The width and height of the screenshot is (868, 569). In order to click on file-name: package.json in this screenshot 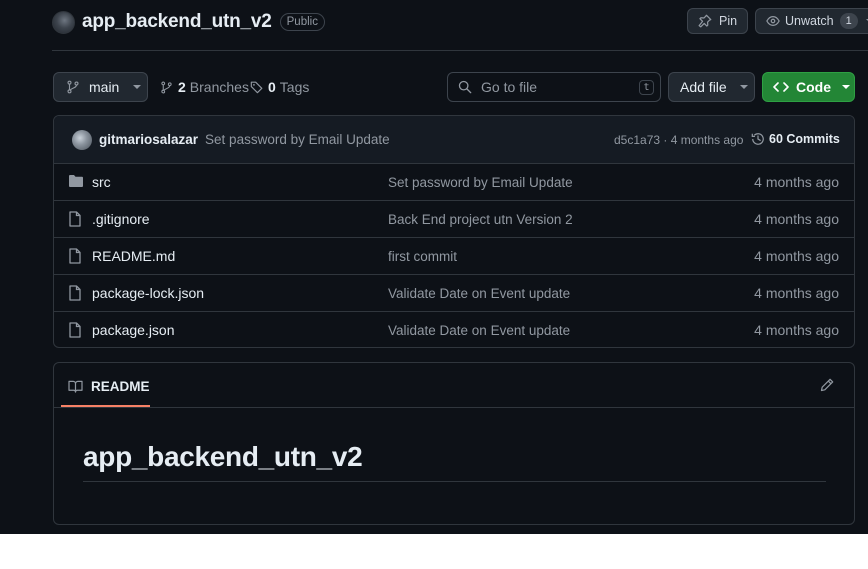, I will do `click(133, 330)`.